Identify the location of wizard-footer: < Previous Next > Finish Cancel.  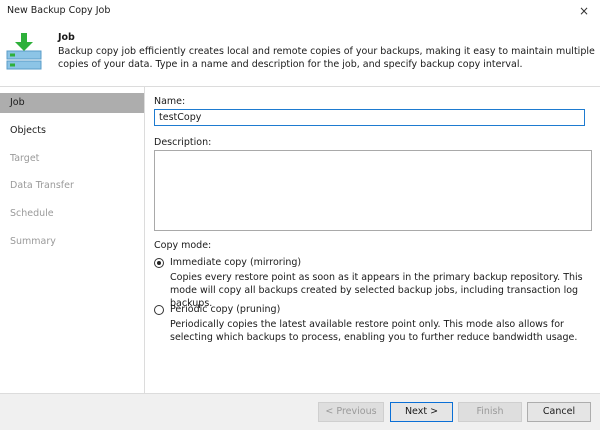
(300, 411).